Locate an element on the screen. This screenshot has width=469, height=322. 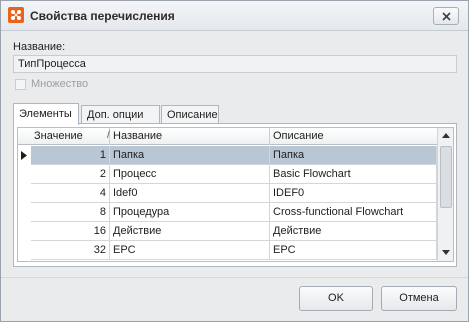
cell-description: Basic Flowchart is located at coordinates (353, 174).